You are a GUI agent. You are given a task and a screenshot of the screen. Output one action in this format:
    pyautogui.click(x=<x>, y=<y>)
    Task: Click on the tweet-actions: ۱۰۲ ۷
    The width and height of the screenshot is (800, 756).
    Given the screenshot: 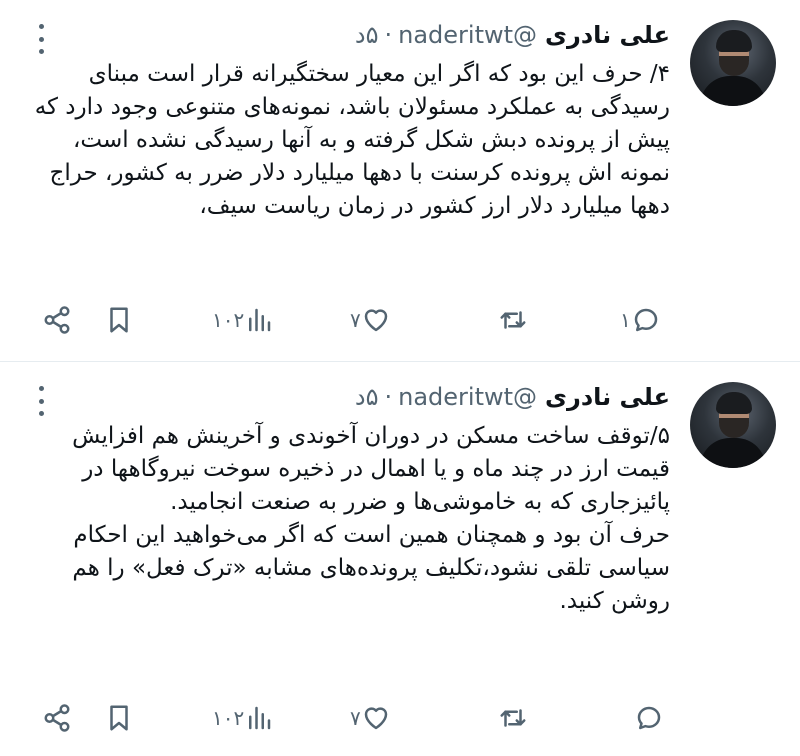 What is the action you would take?
    pyautogui.click(x=400, y=718)
    